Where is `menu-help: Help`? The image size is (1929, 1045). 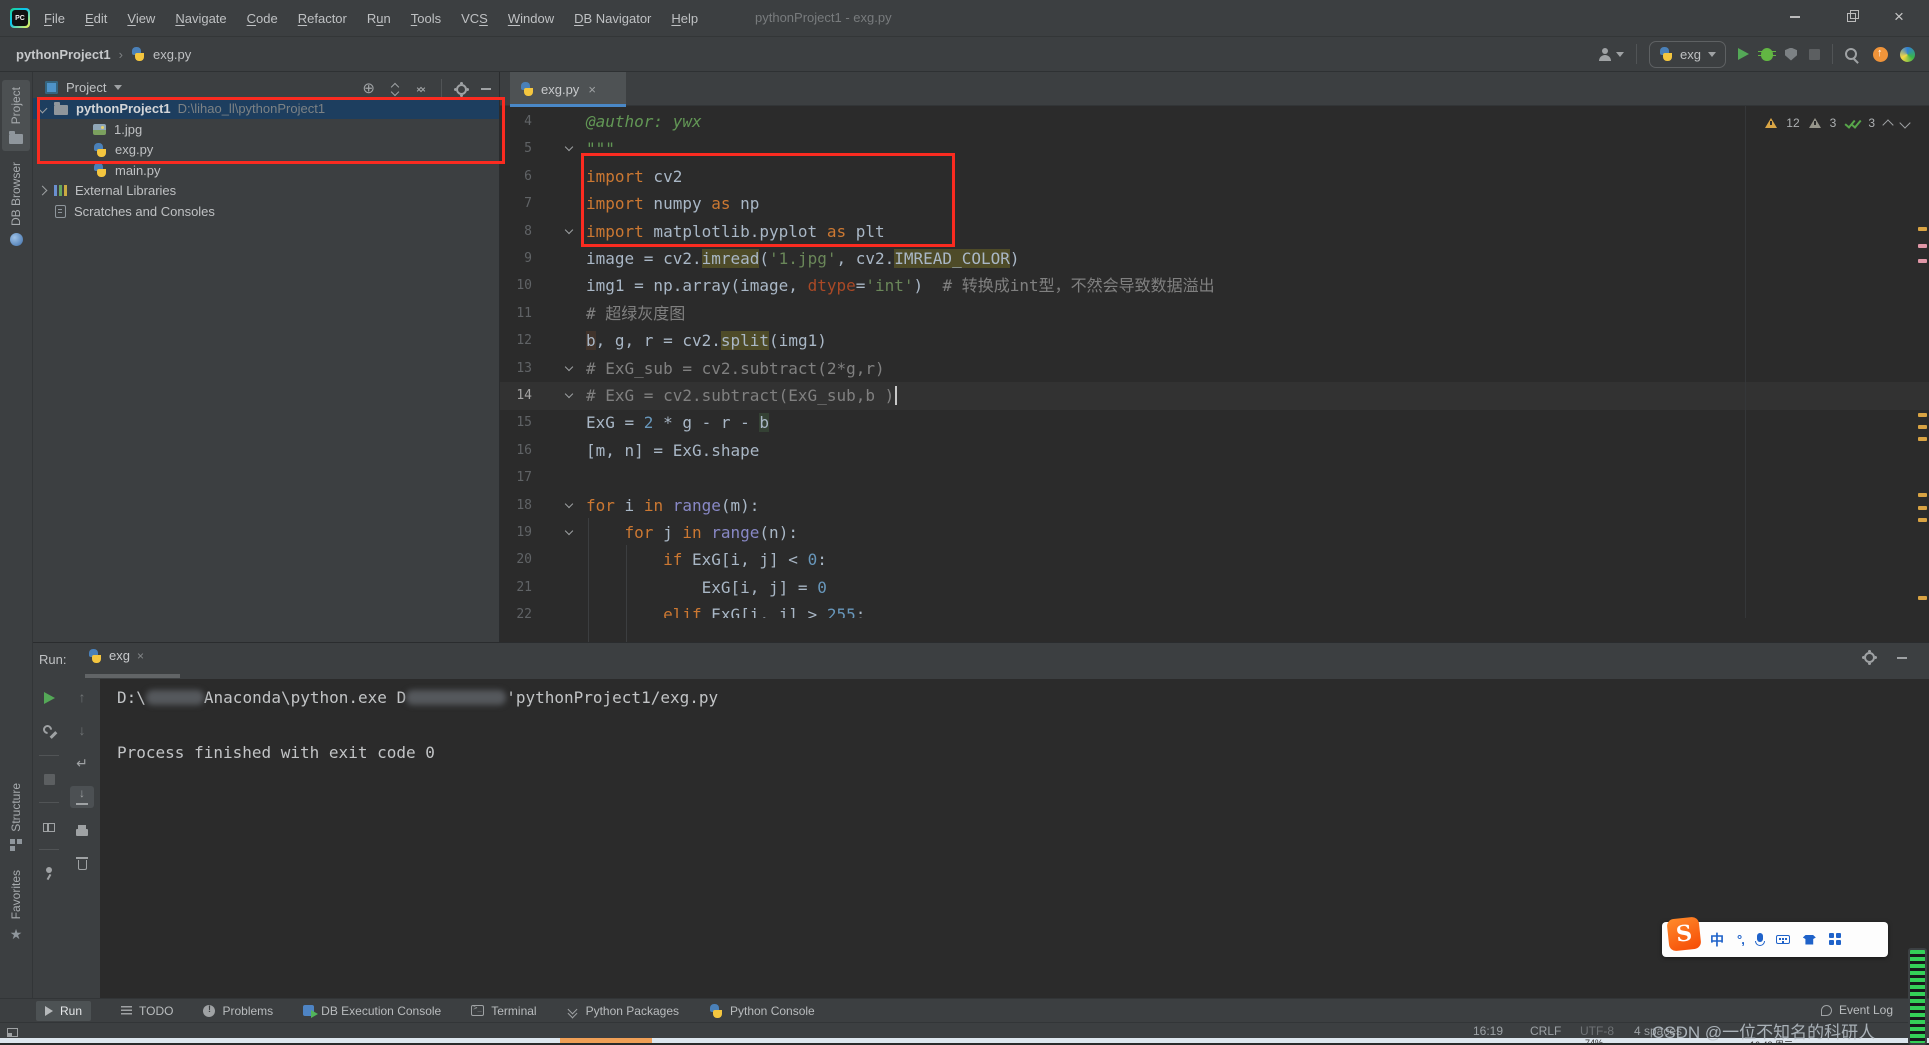 menu-help: Help is located at coordinates (684, 18).